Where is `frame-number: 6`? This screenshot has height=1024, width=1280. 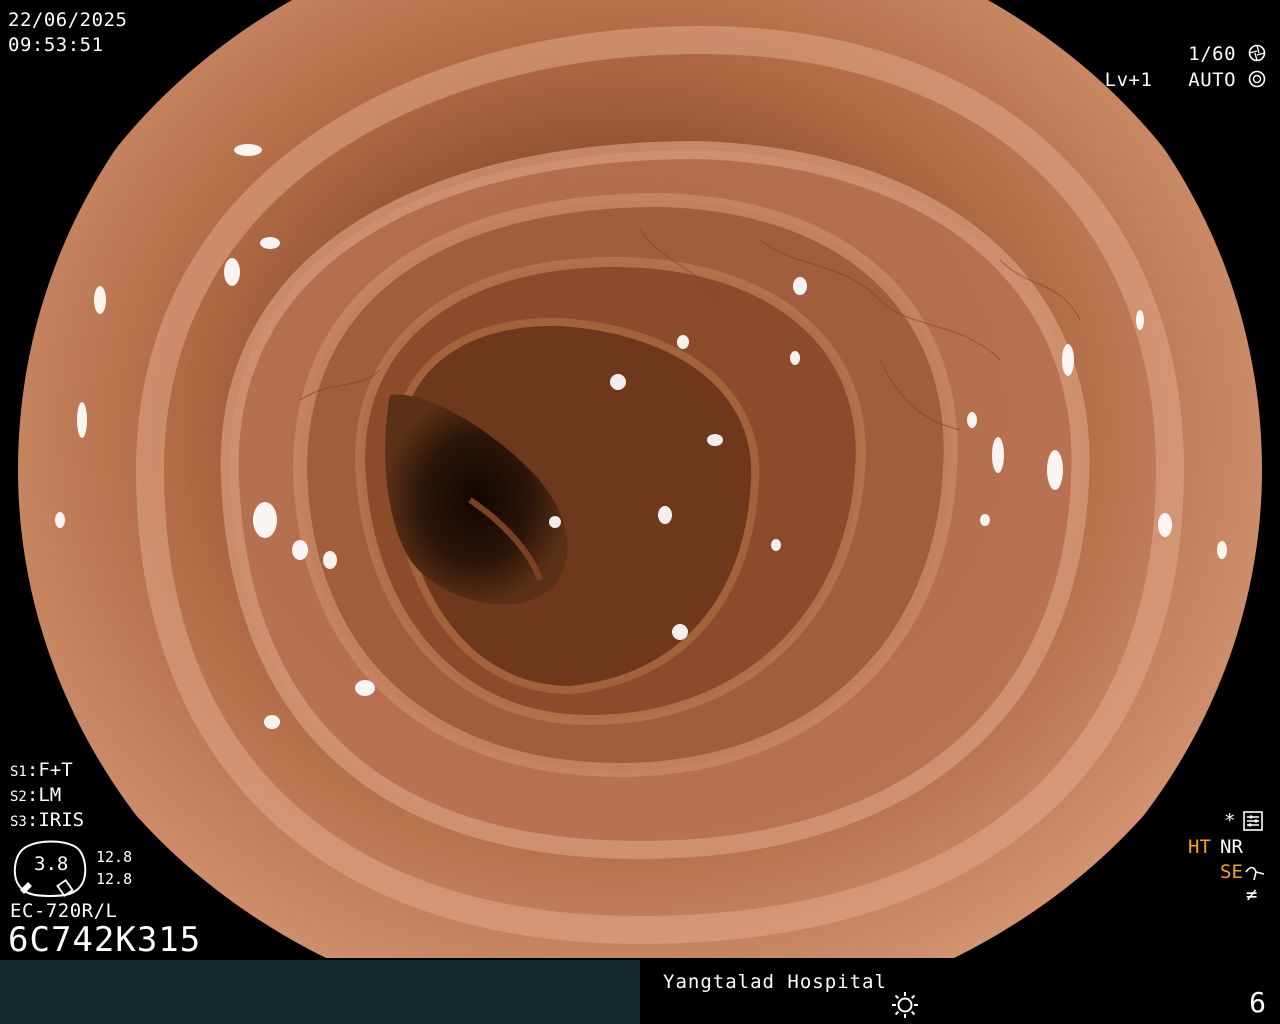 frame-number: 6 is located at coordinates (1257, 1002).